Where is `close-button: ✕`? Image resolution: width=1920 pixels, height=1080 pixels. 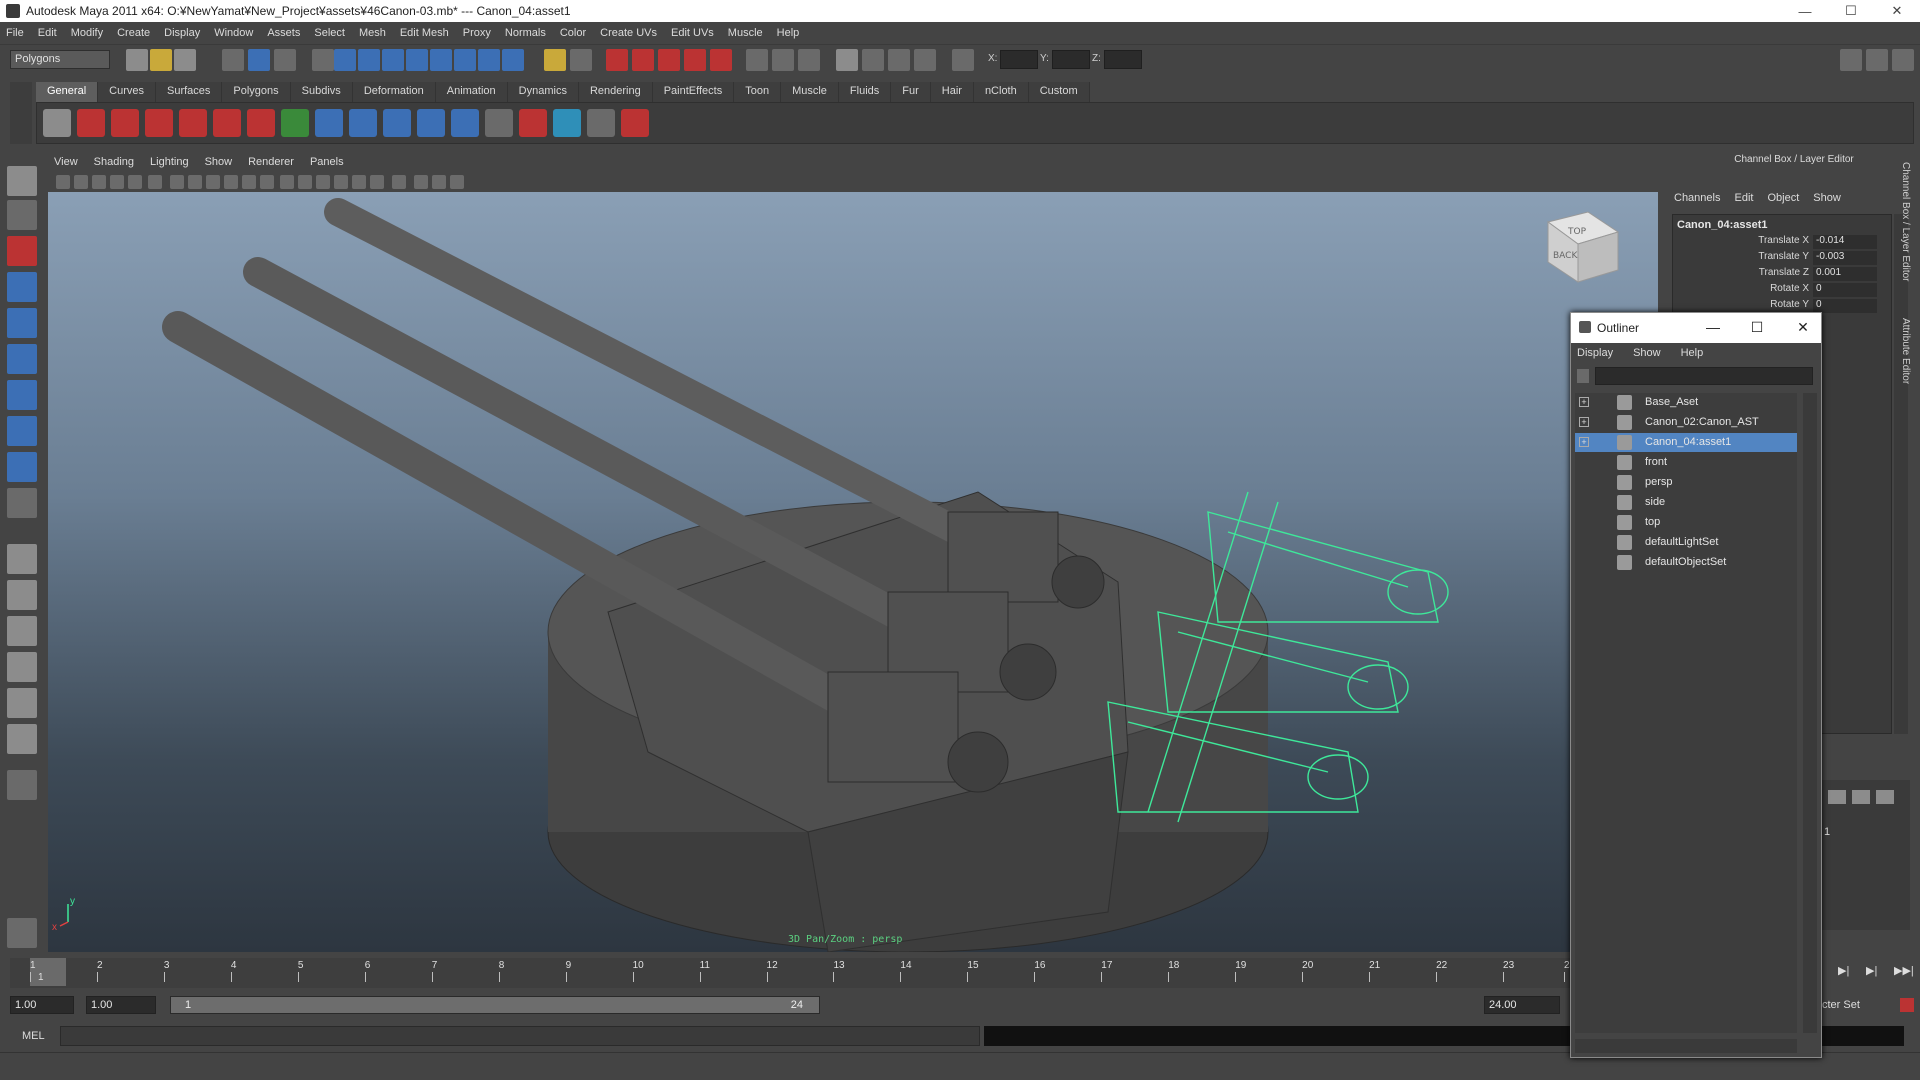 close-button: ✕ is located at coordinates (1897, 11).